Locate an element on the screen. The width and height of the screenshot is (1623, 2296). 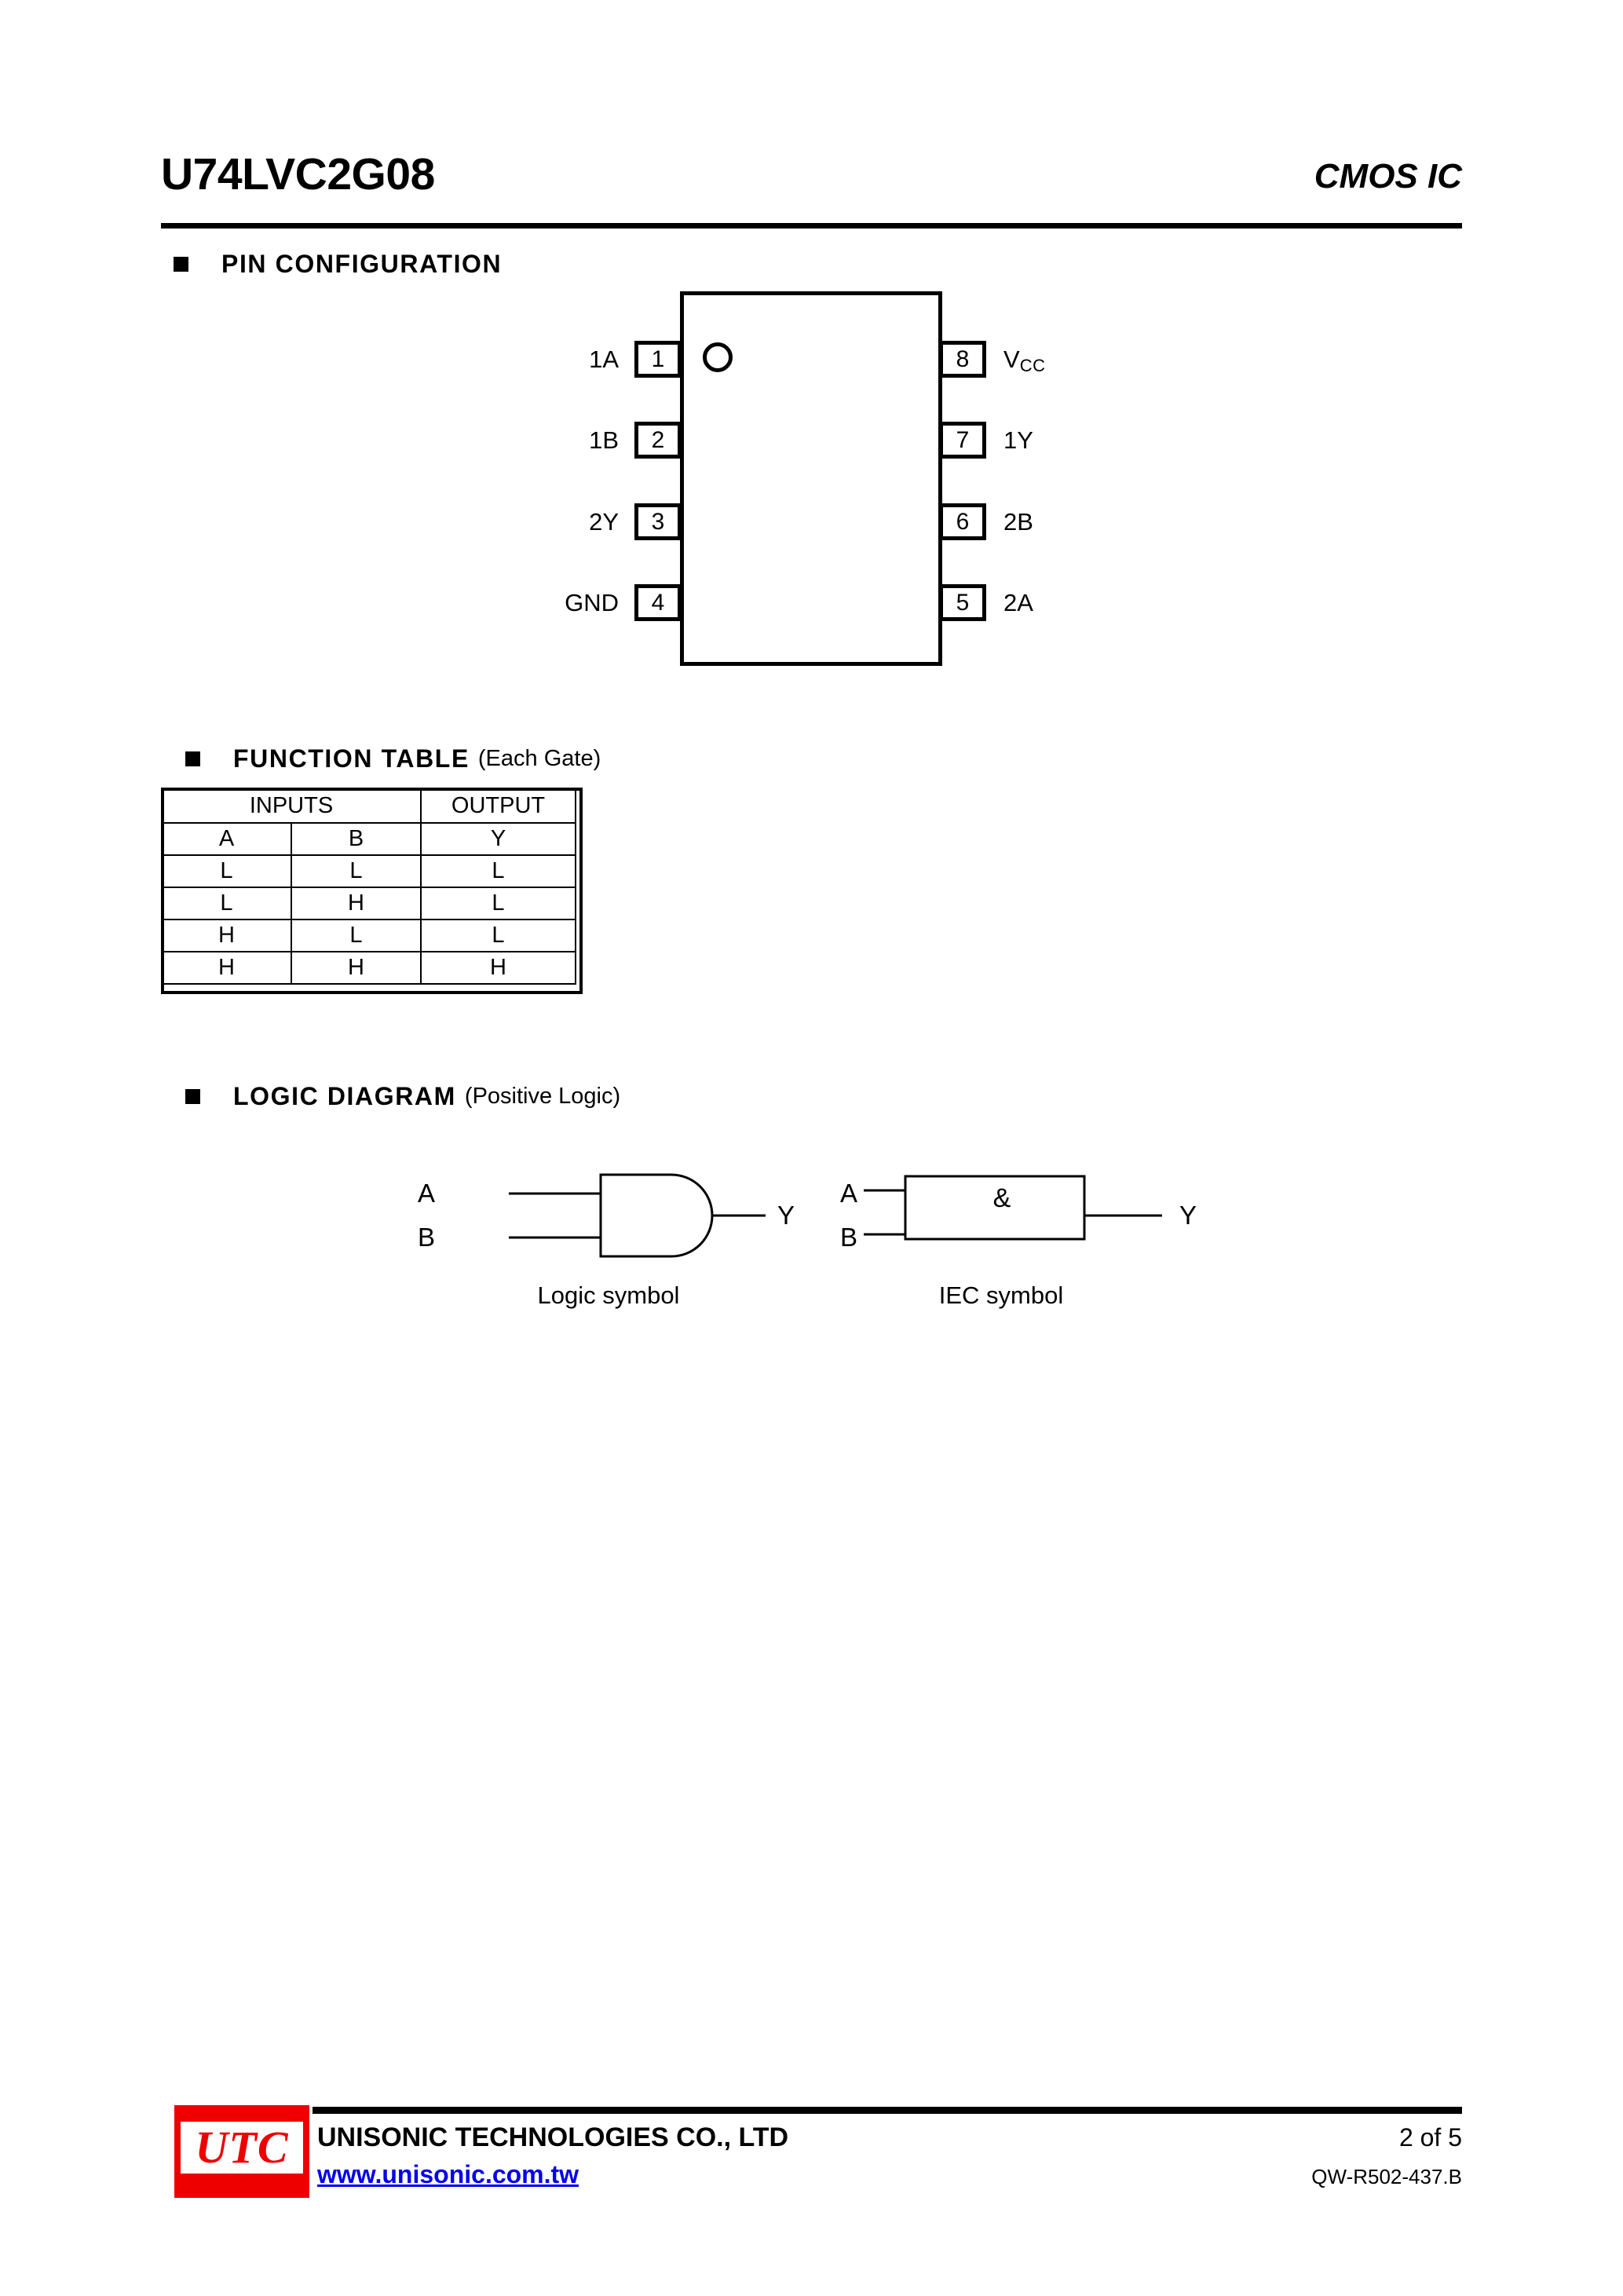
company-website-link: www.unisonic.com.tw is located at coordinates (448, 2174).